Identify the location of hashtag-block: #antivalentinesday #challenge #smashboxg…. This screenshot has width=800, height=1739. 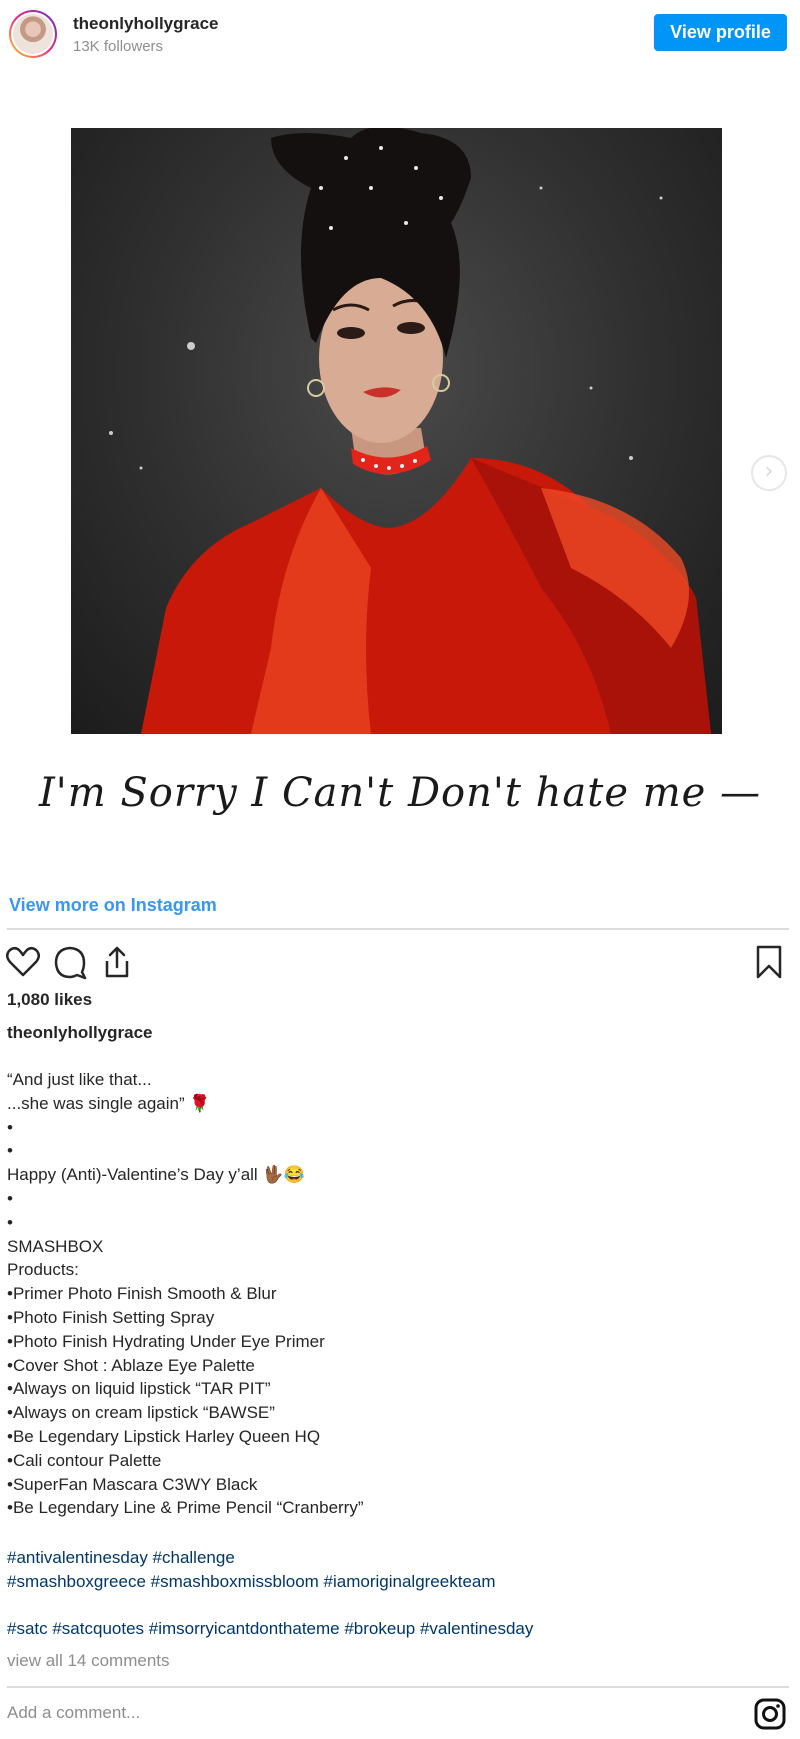
(397, 1593).